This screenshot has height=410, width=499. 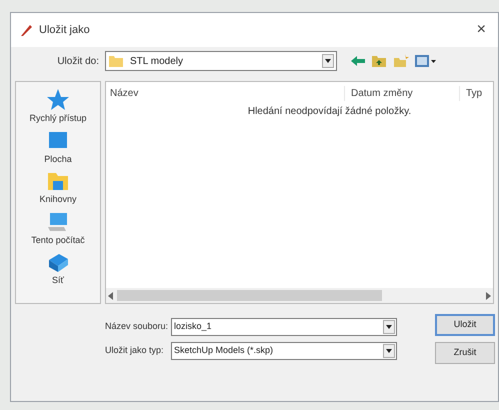 What do you see at coordinates (330, 112) in the screenshot?
I see `empty-message: Hledání neodpovídají žádné položky.` at bounding box center [330, 112].